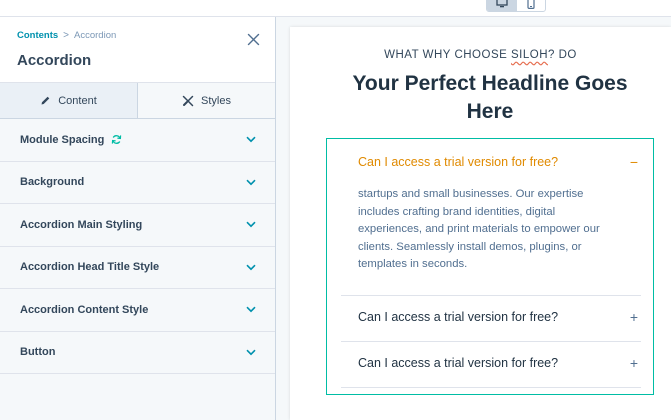 This screenshot has height=420, width=671. I want to click on section-label: Accordion Head Title Style, so click(90, 267).